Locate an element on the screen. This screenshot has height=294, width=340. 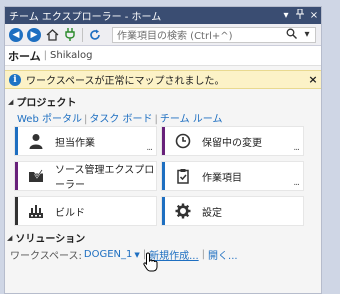
task-board-link: タスク ボード is located at coordinates (120, 119).